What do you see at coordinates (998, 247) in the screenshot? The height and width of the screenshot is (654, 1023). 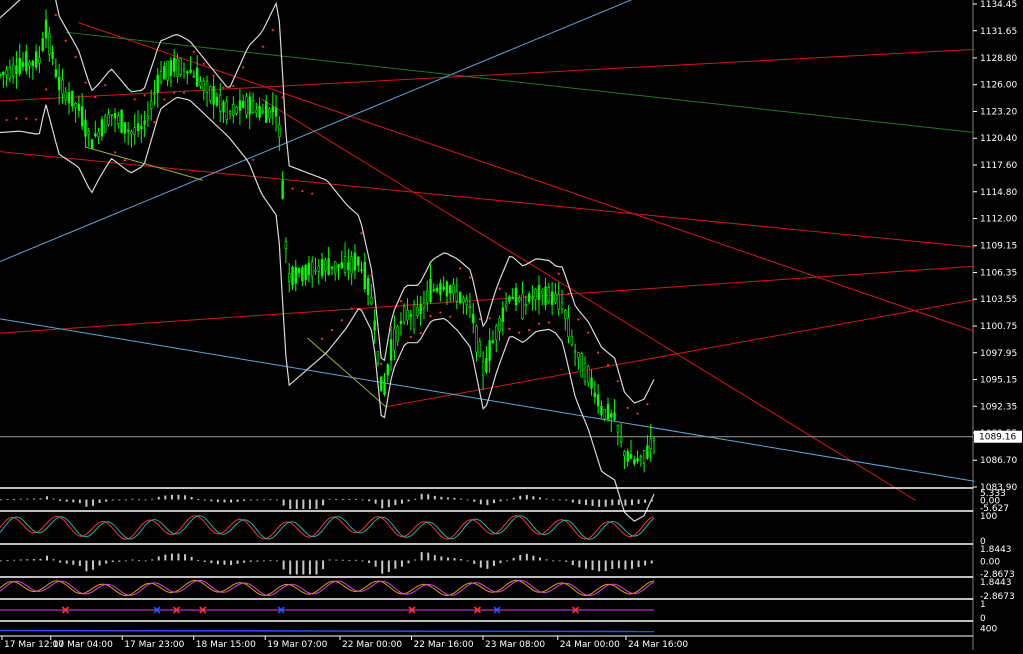 I see `price-tick-label: 1109.15` at bounding box center [998, 247].